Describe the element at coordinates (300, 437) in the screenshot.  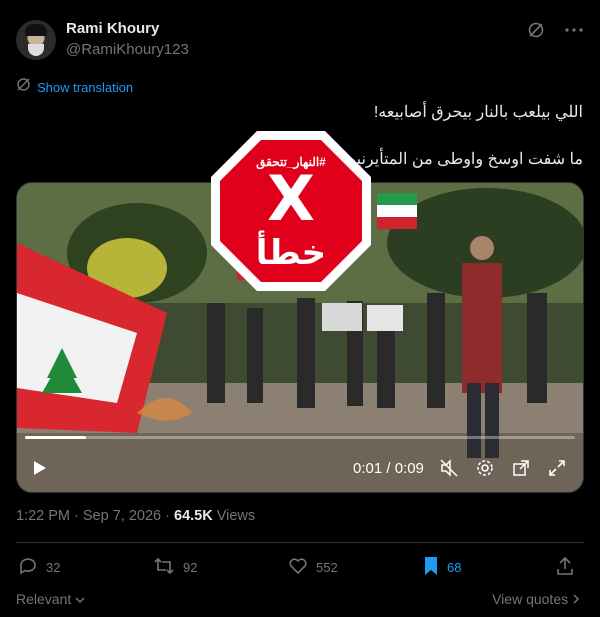
I see `video-progress-bar` at that location.